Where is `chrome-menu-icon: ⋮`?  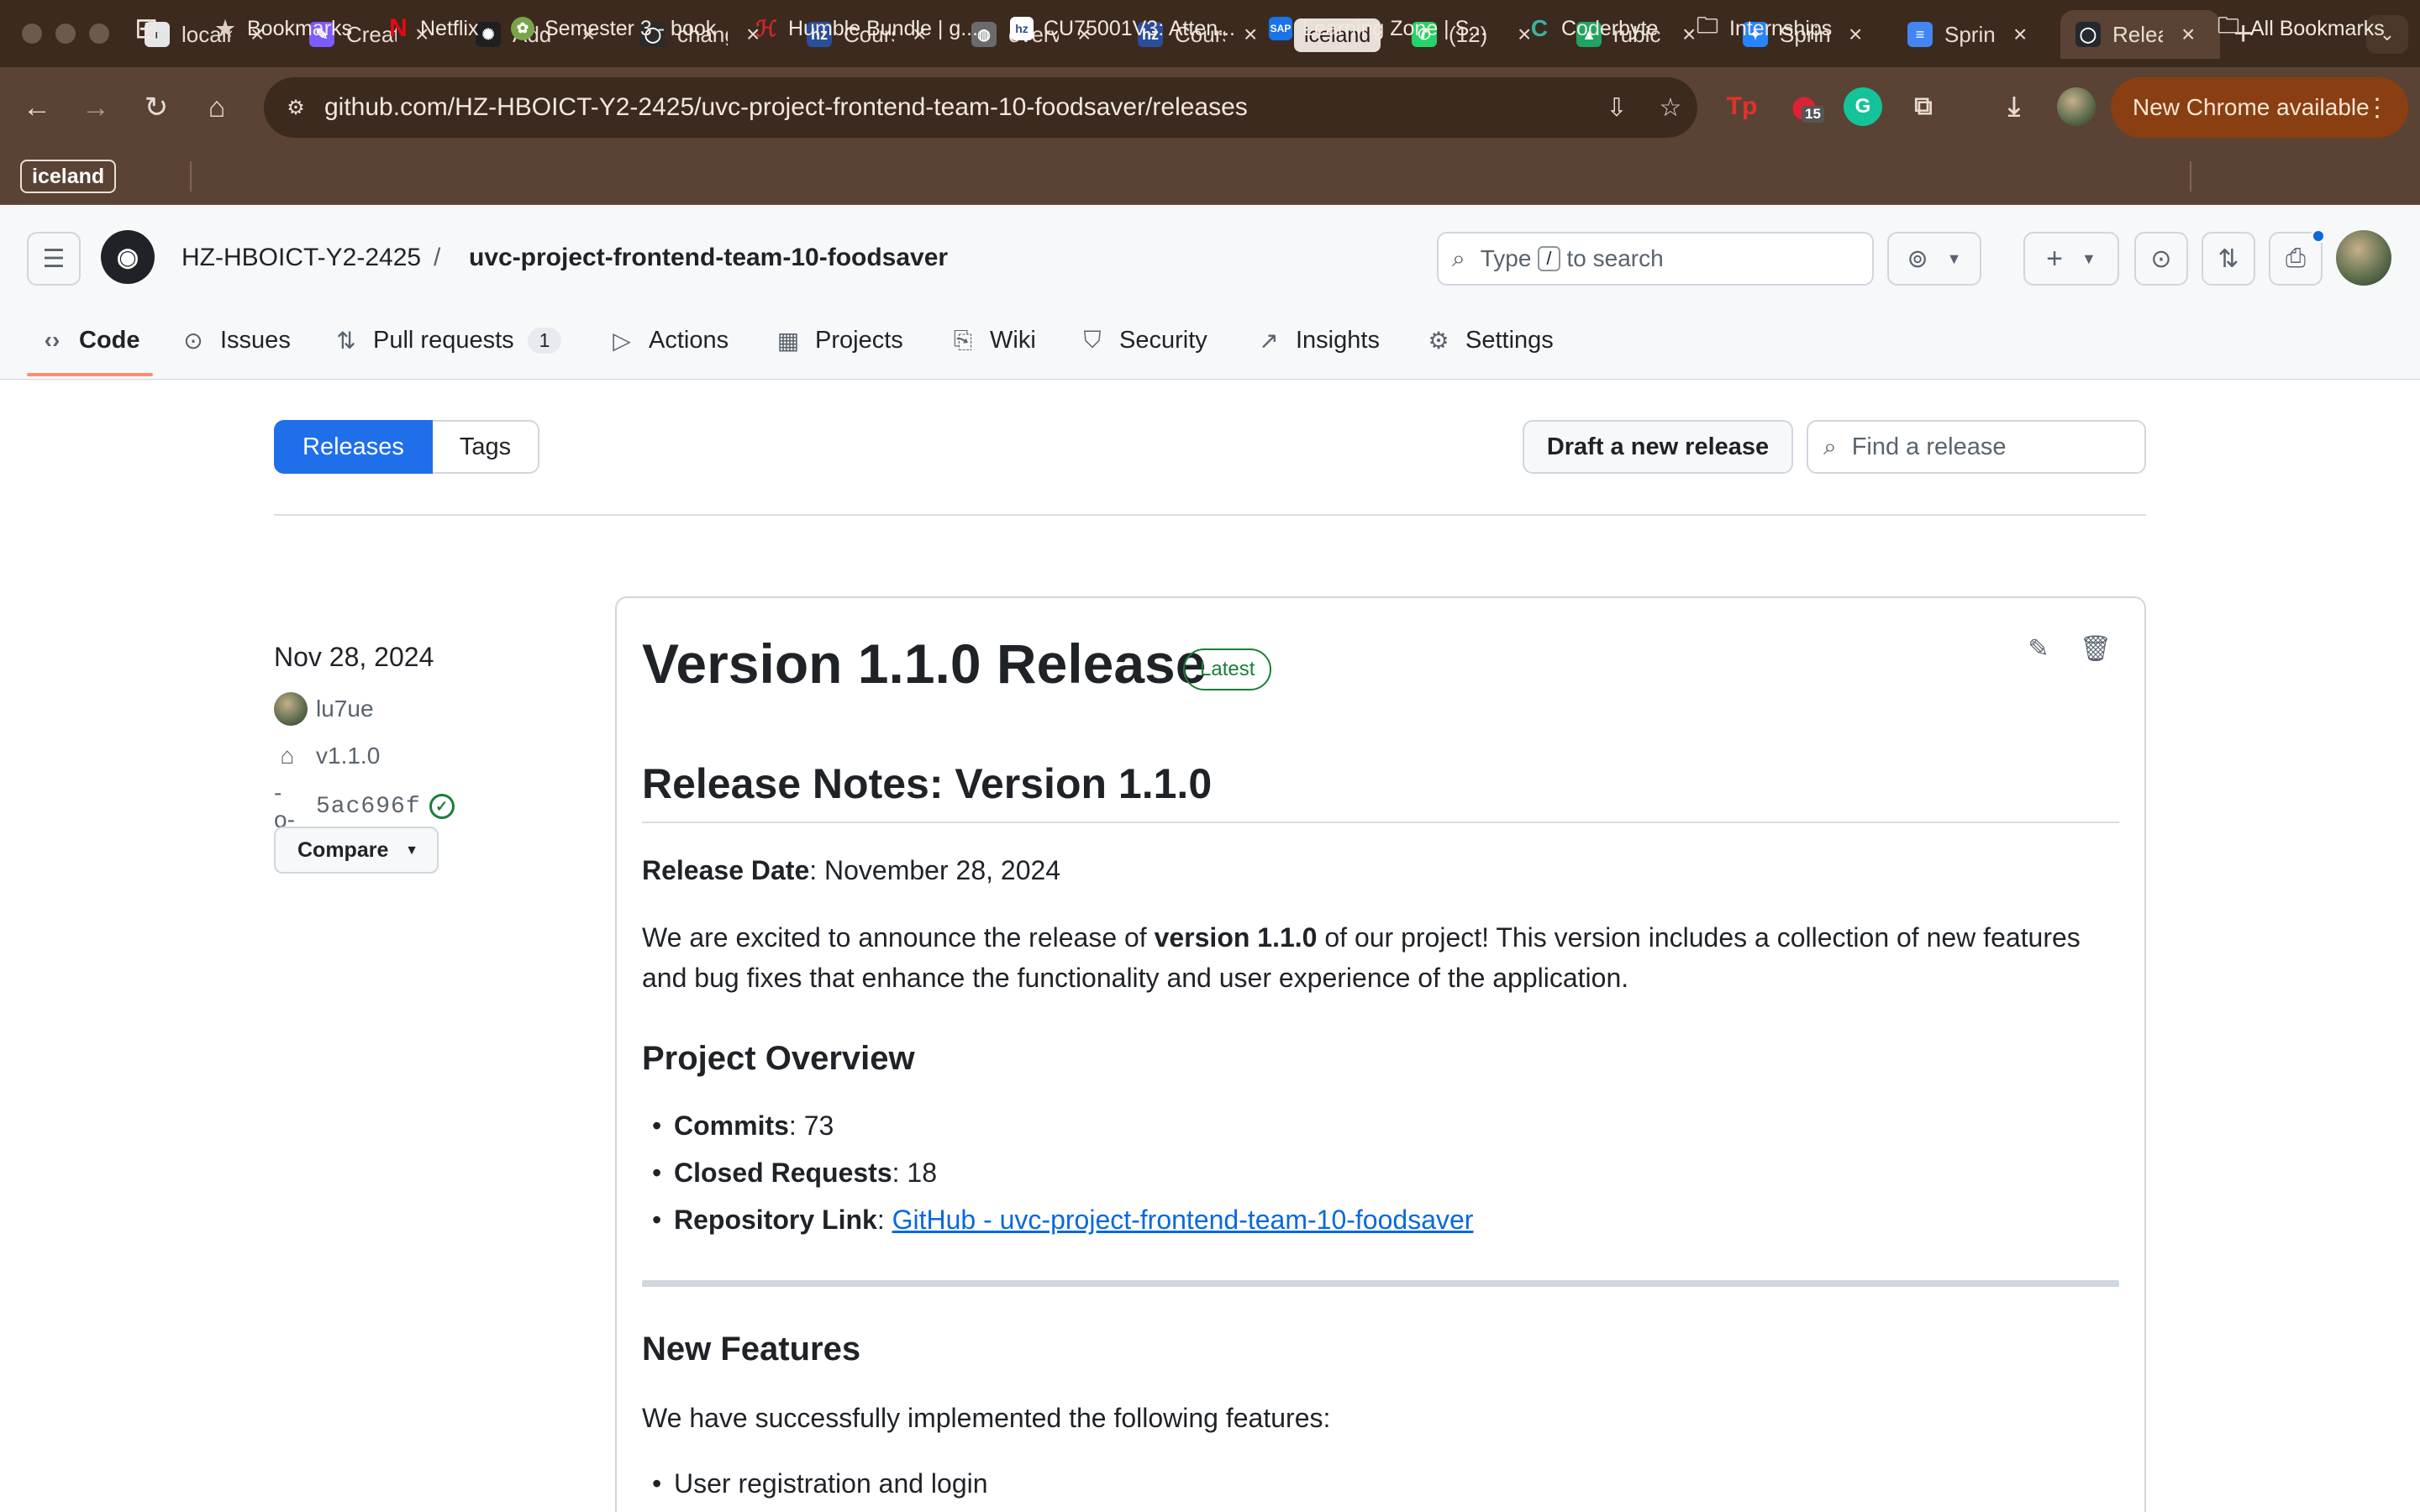
chrome-menu-icon: ⋮ is located at coordinates (2377, 108).